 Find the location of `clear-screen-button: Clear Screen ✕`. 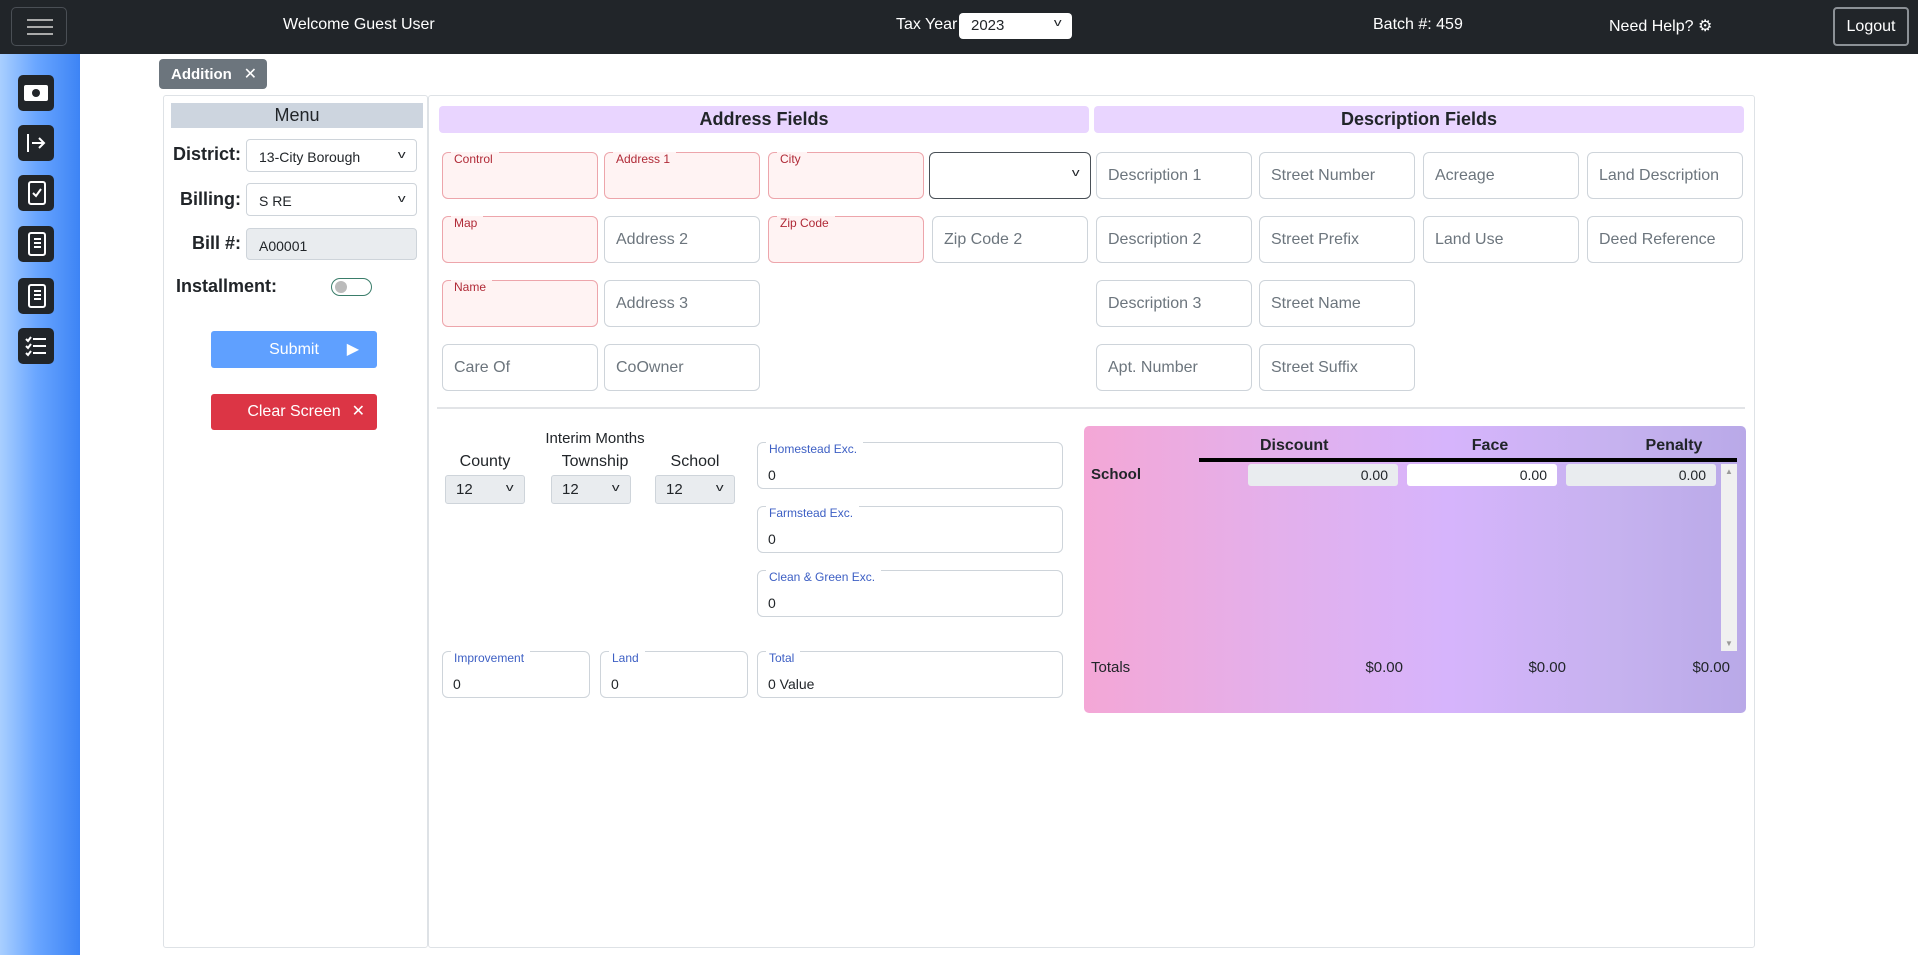

clear-screen-button: Clear Screen ✕ is located at coordinates (294, 412).